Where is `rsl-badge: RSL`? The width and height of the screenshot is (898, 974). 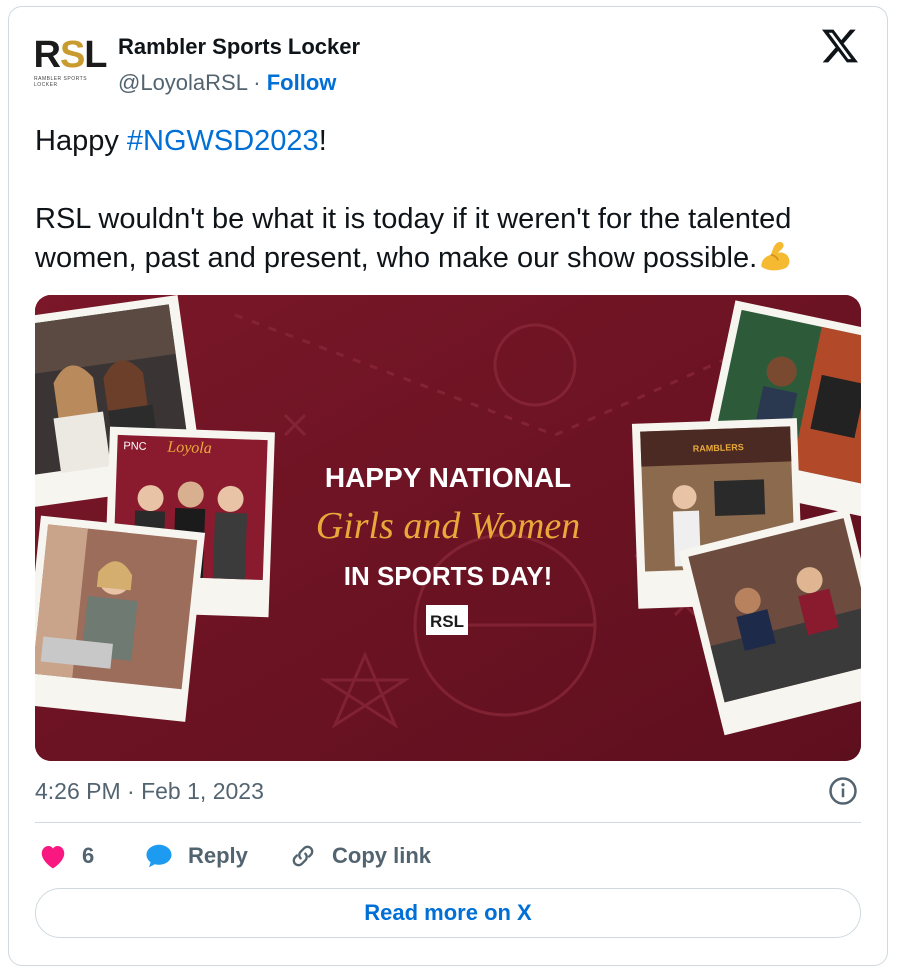
rsl-badge: RSL is located at coordinates (447, 621).